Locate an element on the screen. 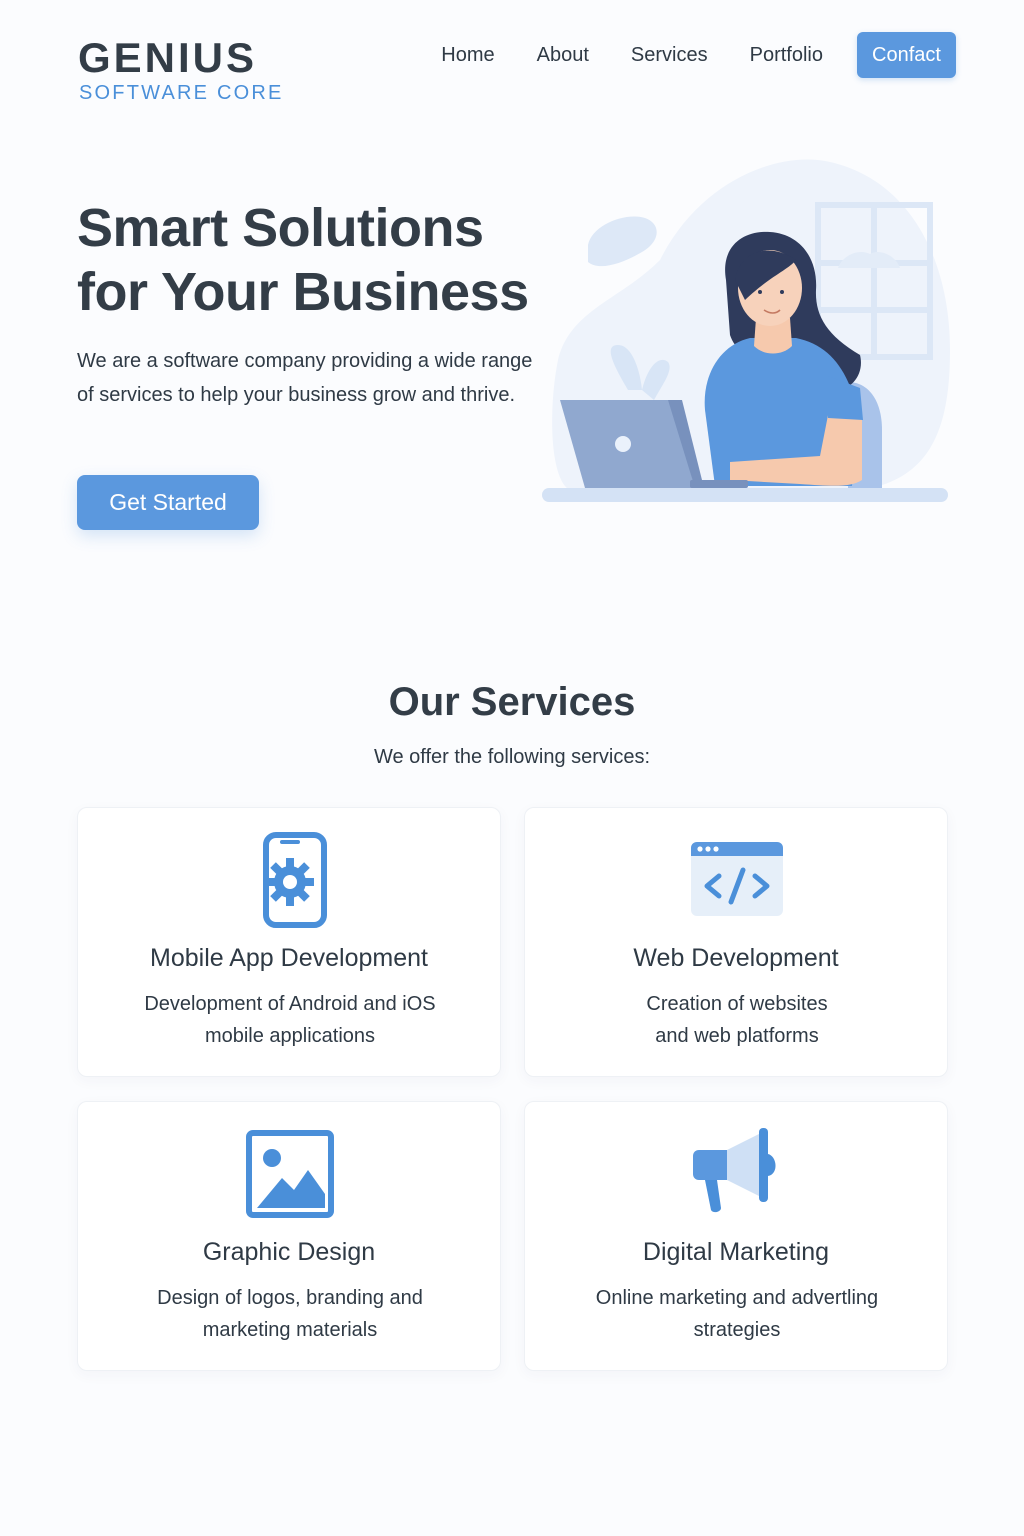 This screenshot has height=1536, width=1024. service-description-line-1: Online marketing and advertling is located at coordinates (737, 1298).